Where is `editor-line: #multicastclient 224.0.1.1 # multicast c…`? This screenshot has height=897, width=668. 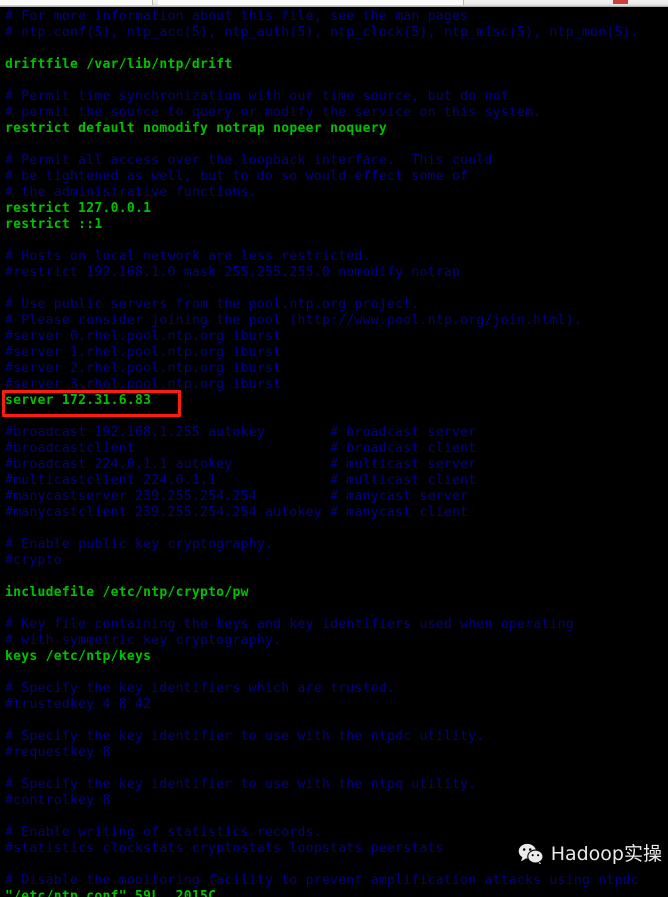 editor-line: #multicastclient 224.0.1.1 # multicast c… is located at coordinates (241, 480).